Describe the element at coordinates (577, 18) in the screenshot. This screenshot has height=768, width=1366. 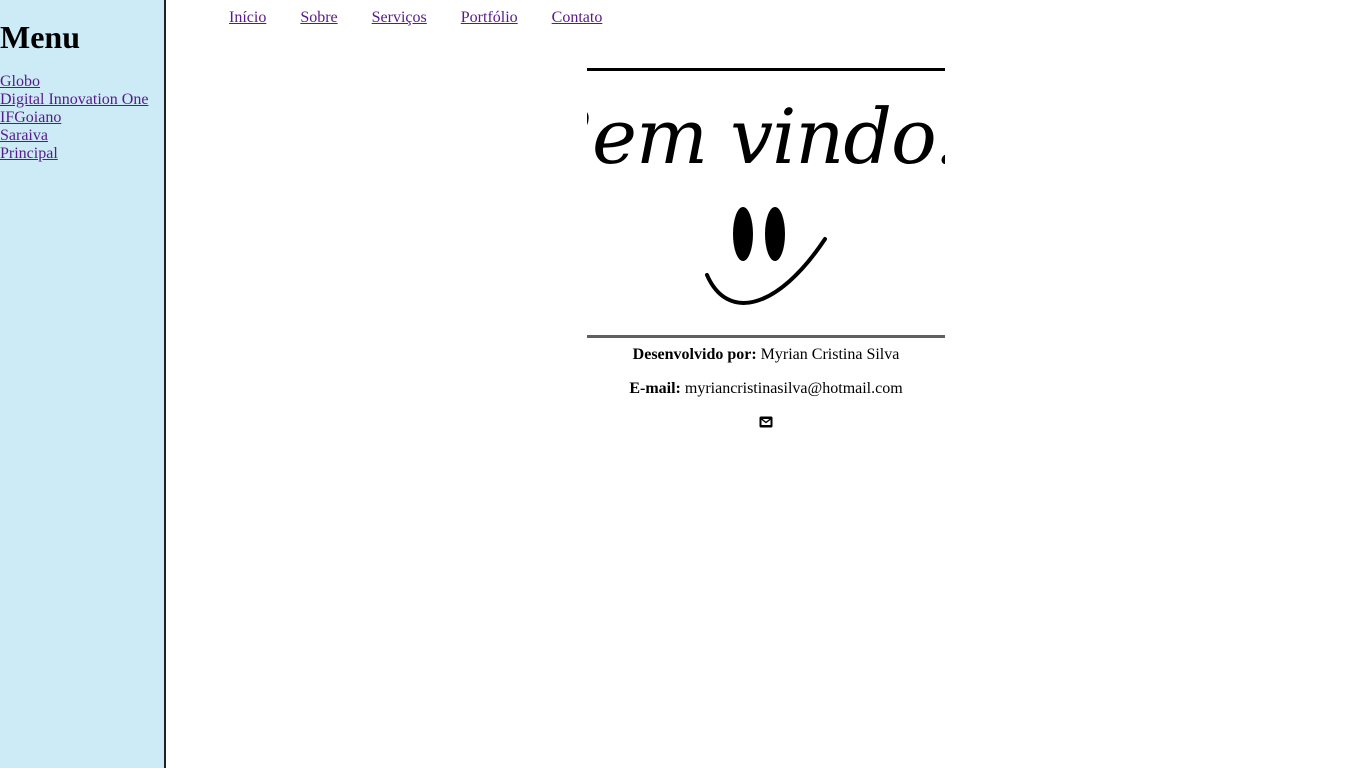
I see `nav-link-contato: Contato` at that location.